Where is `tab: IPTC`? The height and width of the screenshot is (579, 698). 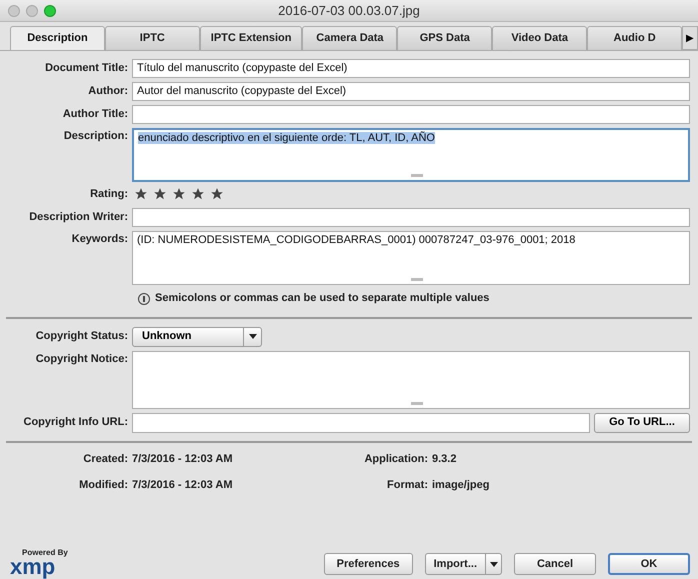
tab: IPTC is located at coordinates (152, 38).